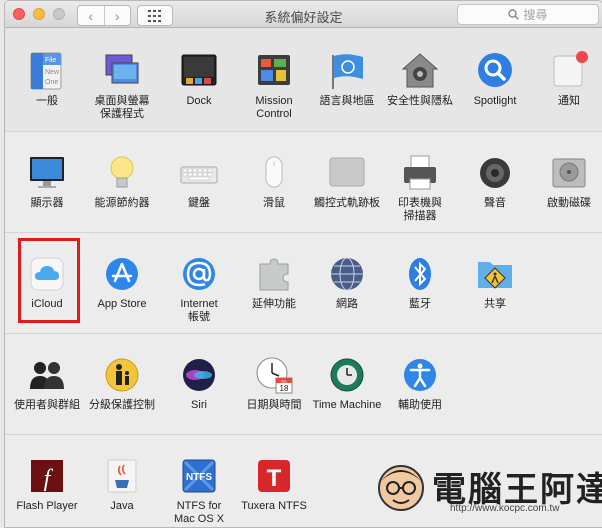  What do you see at coordinates (274, 405) in the screenshot?
I see `pane-label: 日期與時間` at bounding box center [274, 405].